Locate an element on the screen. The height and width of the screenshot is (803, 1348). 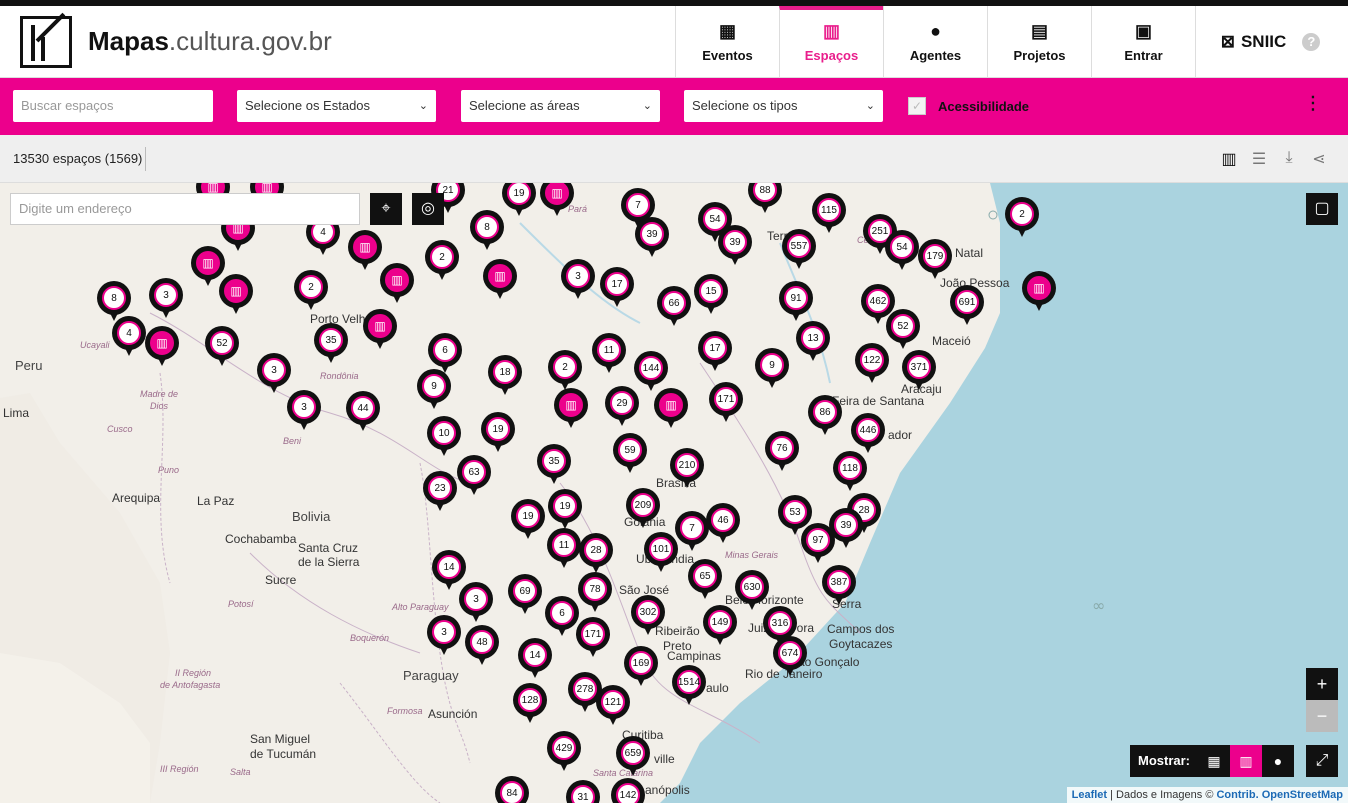
cluster-marker: 46 is located at coordinates (723, 524).